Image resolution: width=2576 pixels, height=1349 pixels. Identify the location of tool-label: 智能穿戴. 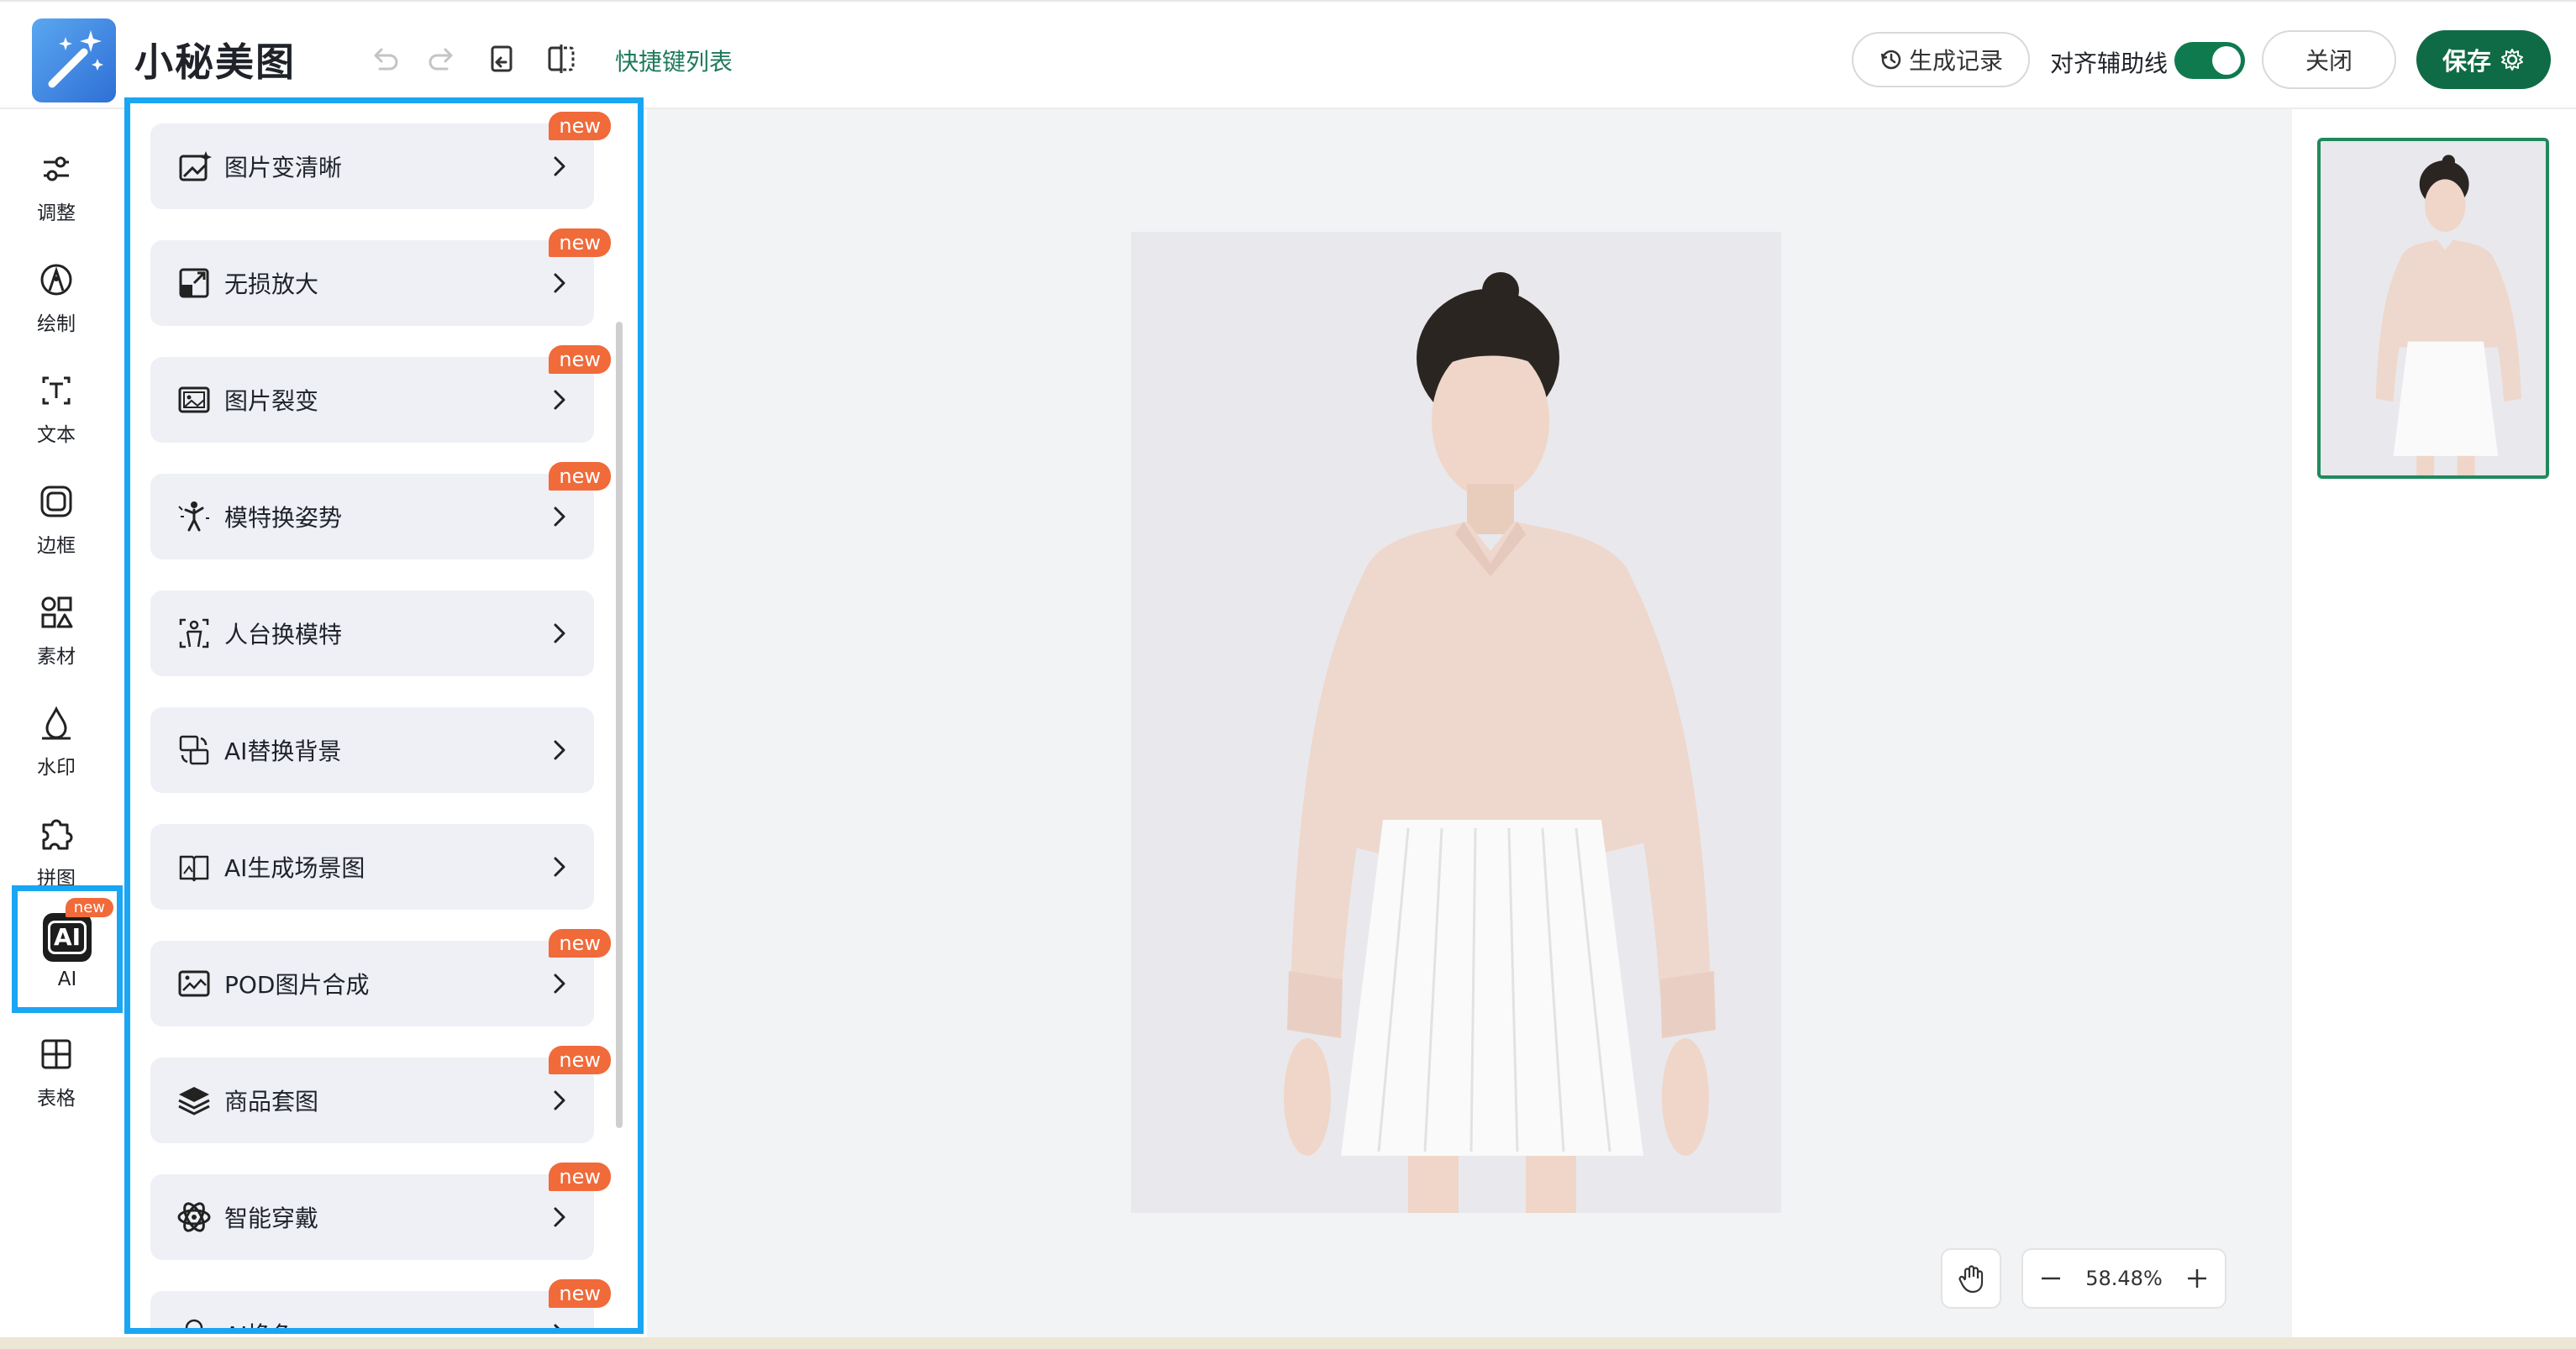
(271, 1218).